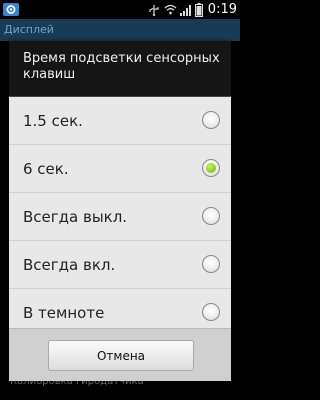 Image resolution: width=320 pixels, height=400 pixels. I want to click on status-icons: 0:19, so click(192, 9).